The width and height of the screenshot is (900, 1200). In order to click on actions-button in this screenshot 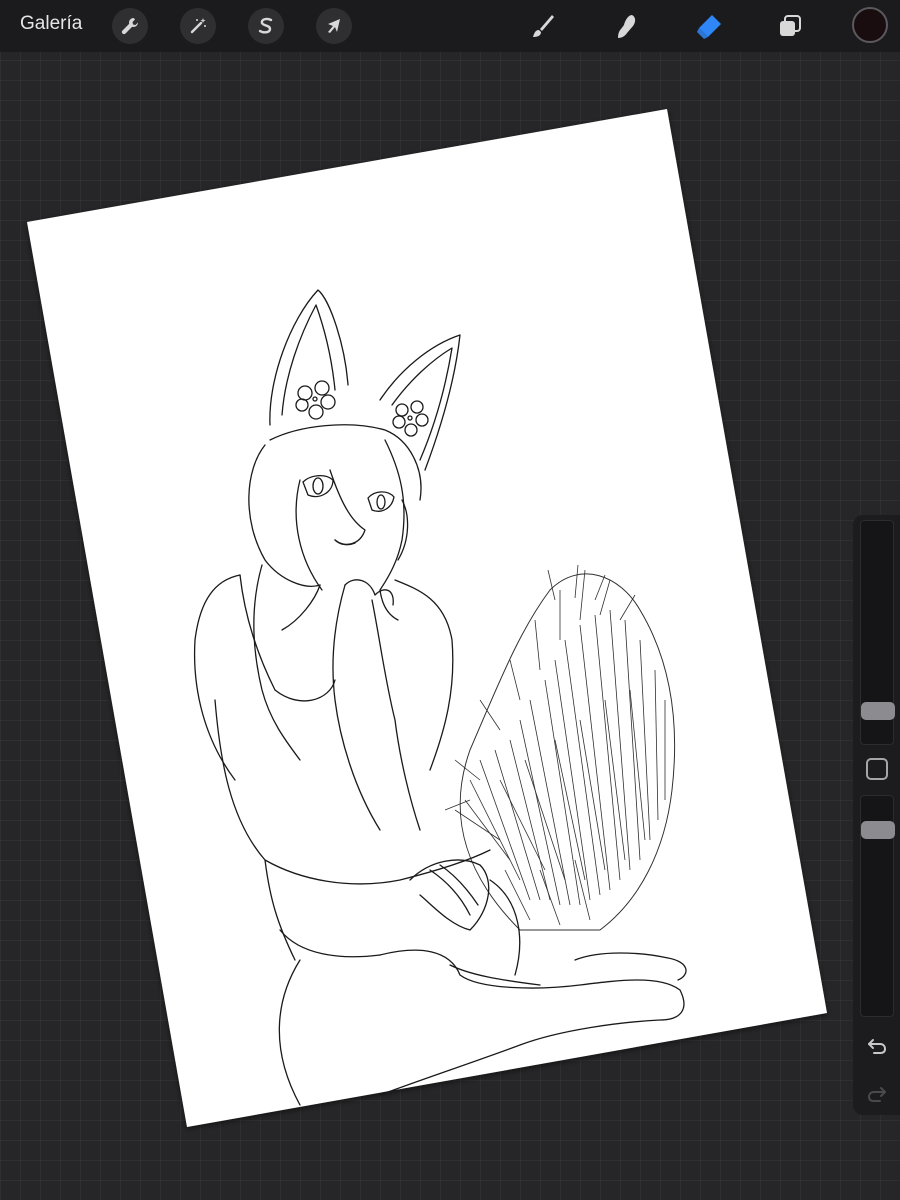, I will do `click(130, 26)`.